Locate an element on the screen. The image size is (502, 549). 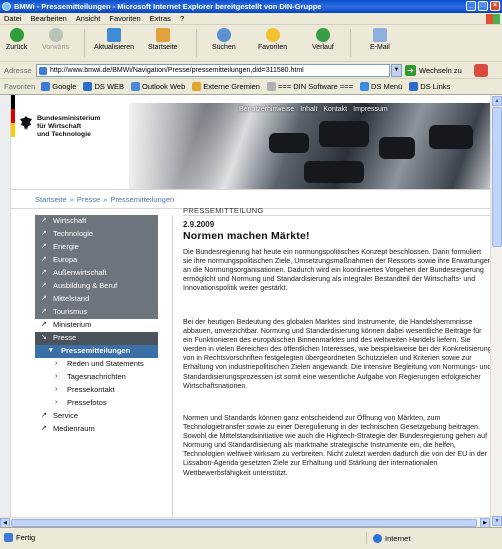
status-left: Fertig is located at coordinates (19, 537).